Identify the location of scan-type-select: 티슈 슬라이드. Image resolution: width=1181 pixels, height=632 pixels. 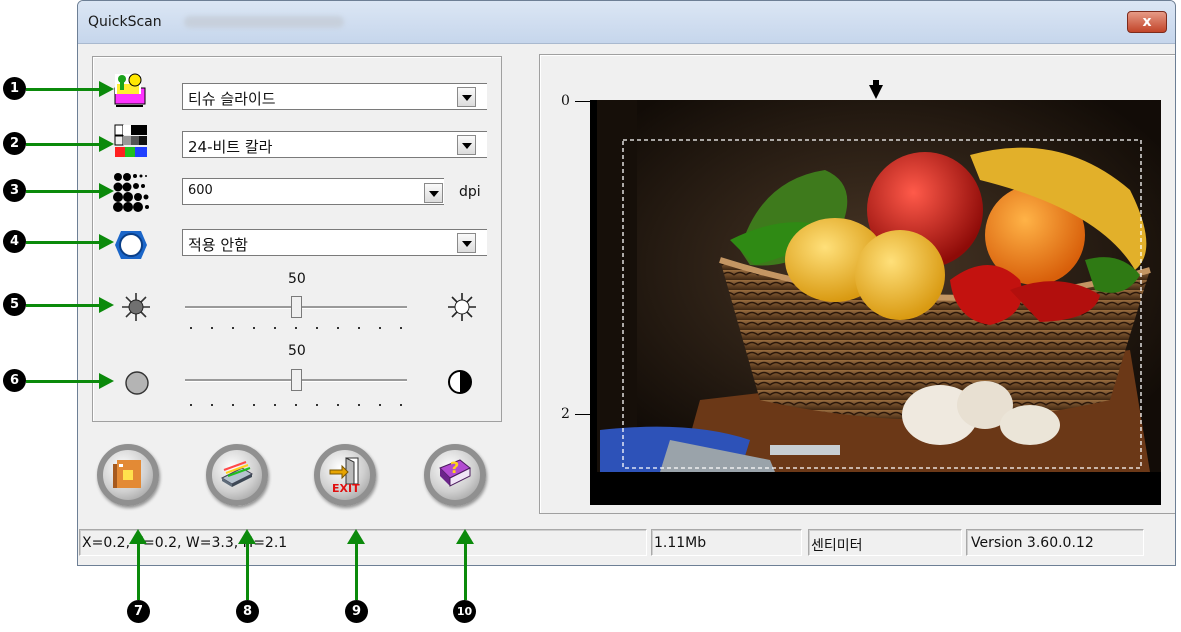
(334, 96).